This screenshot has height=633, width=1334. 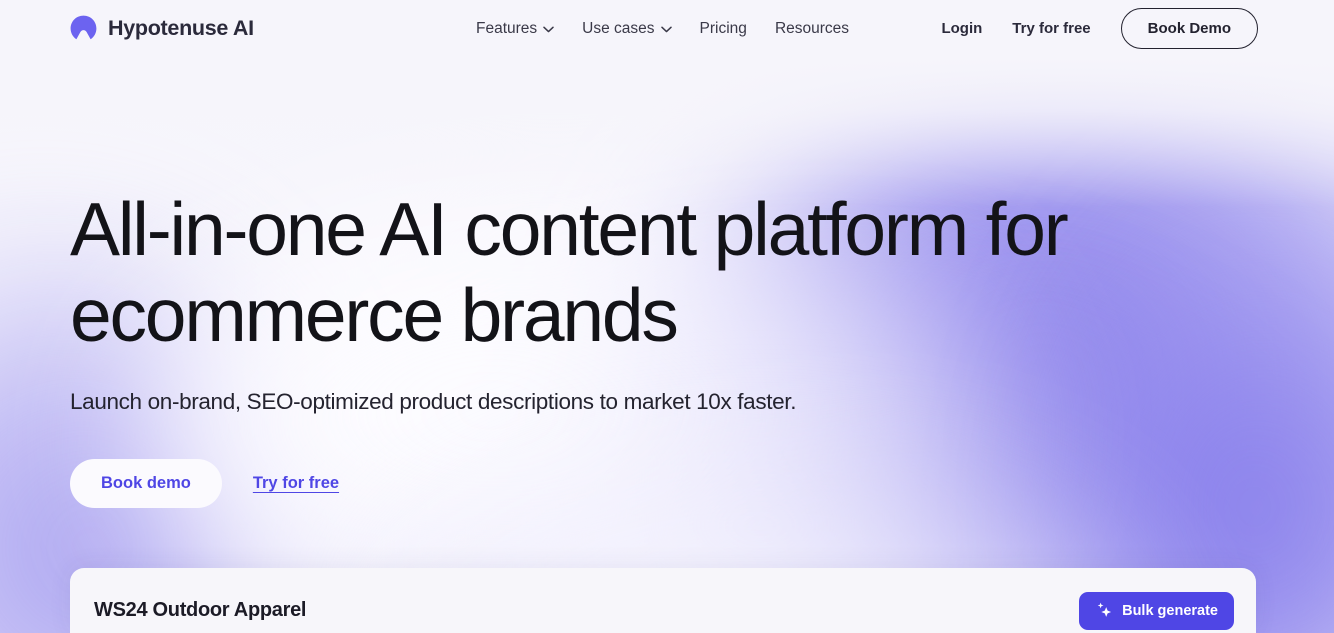 I want to click on sparkle-icon, so click(x=1104, y=611).